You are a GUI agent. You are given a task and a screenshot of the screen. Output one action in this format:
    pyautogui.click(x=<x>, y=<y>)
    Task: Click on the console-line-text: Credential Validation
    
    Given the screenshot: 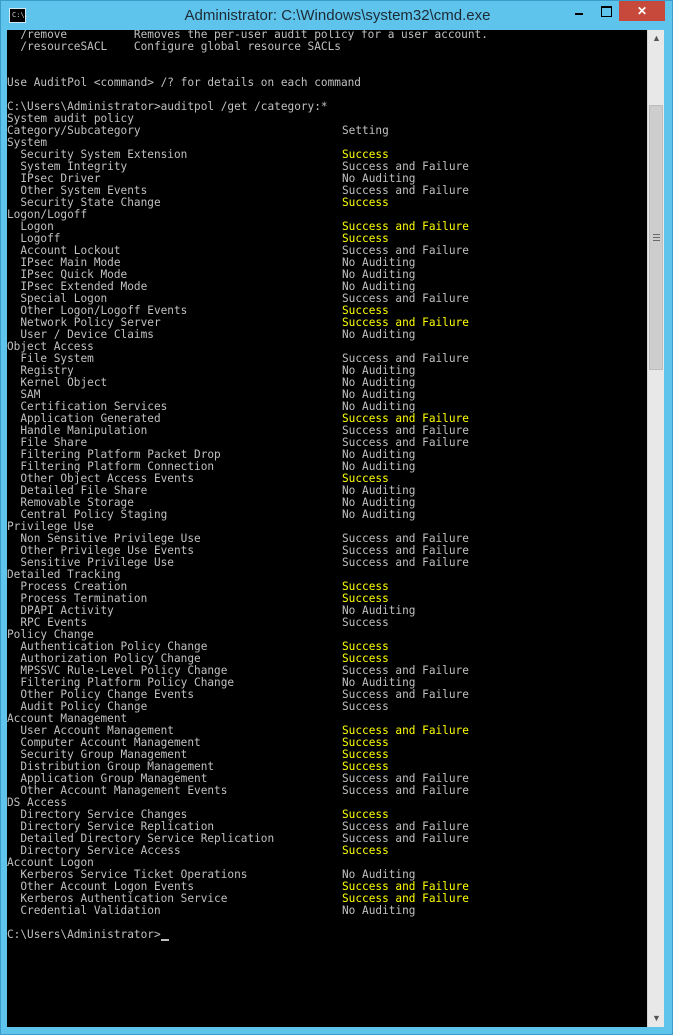 What is the action you would take?
    pyautogui.click(x=84, y=910)
    